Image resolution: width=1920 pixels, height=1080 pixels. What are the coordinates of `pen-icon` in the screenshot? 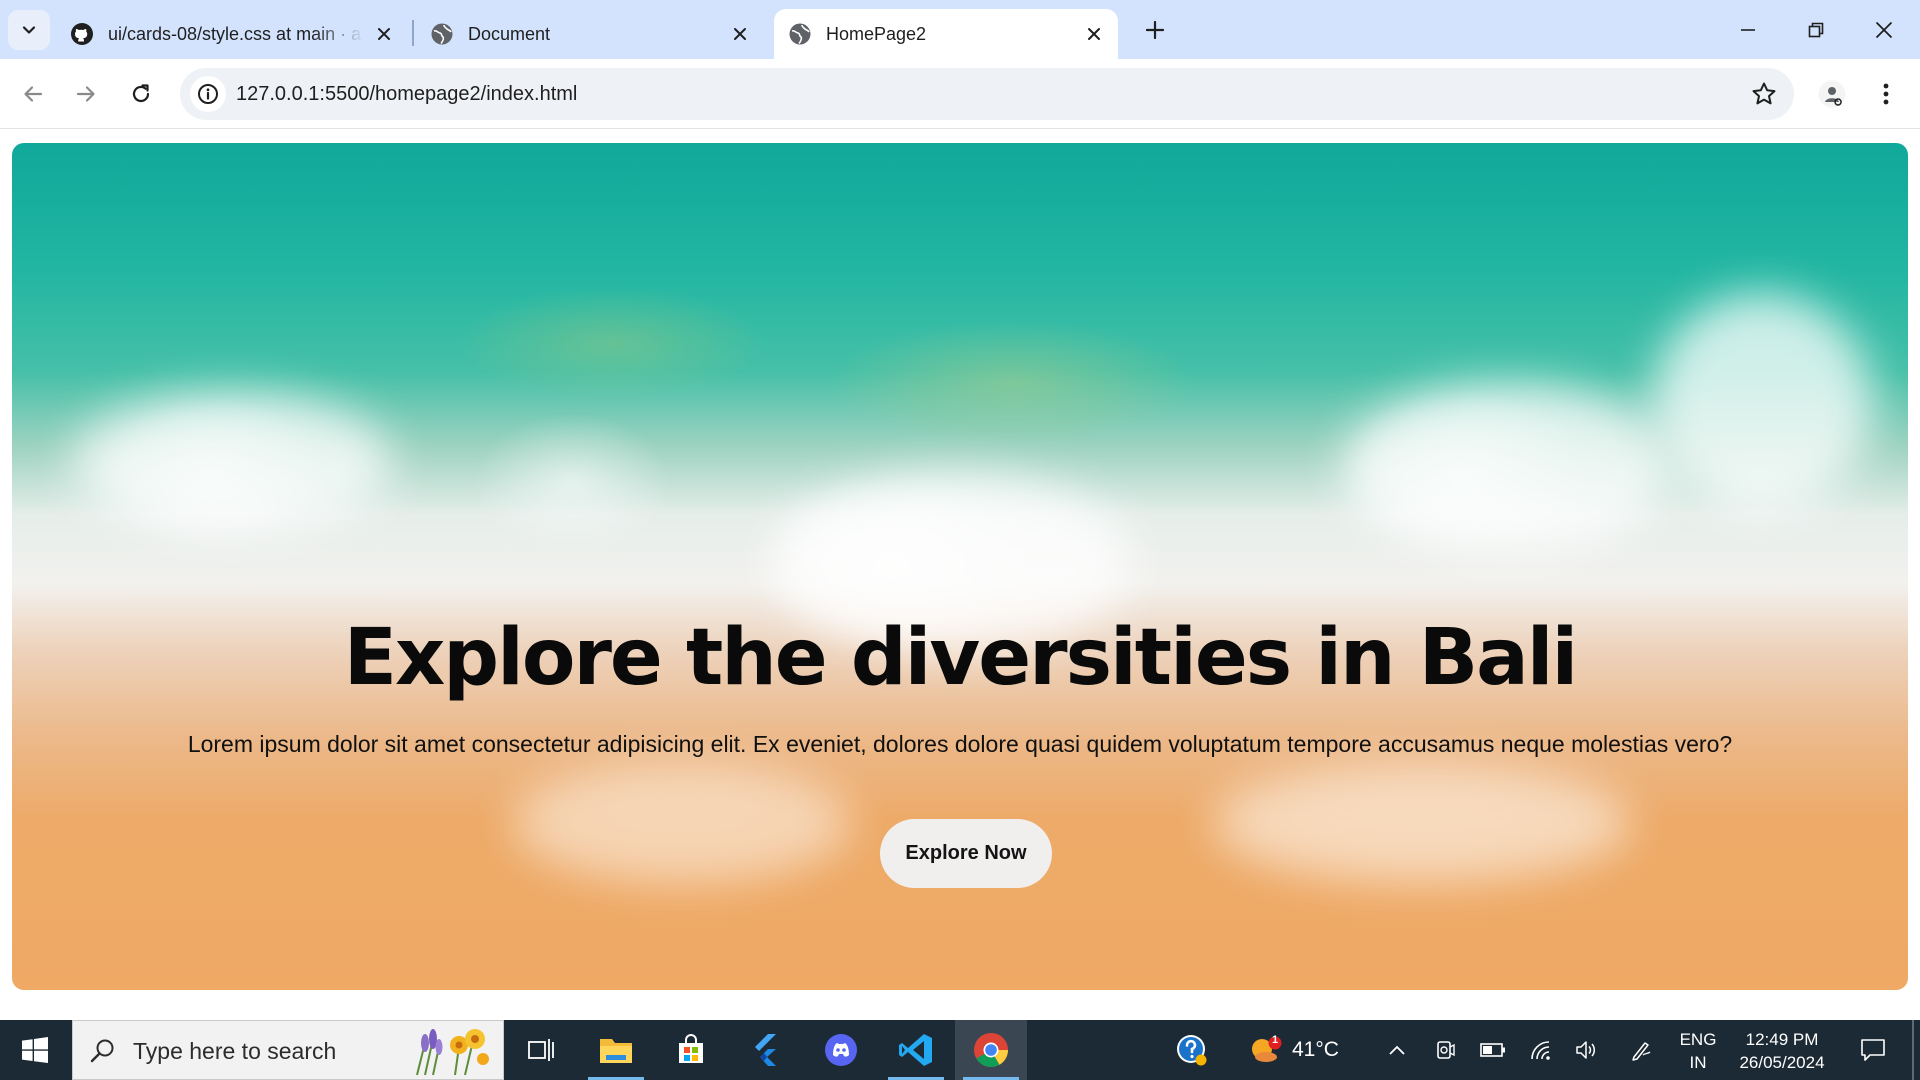 It's located at (1641, 1051).